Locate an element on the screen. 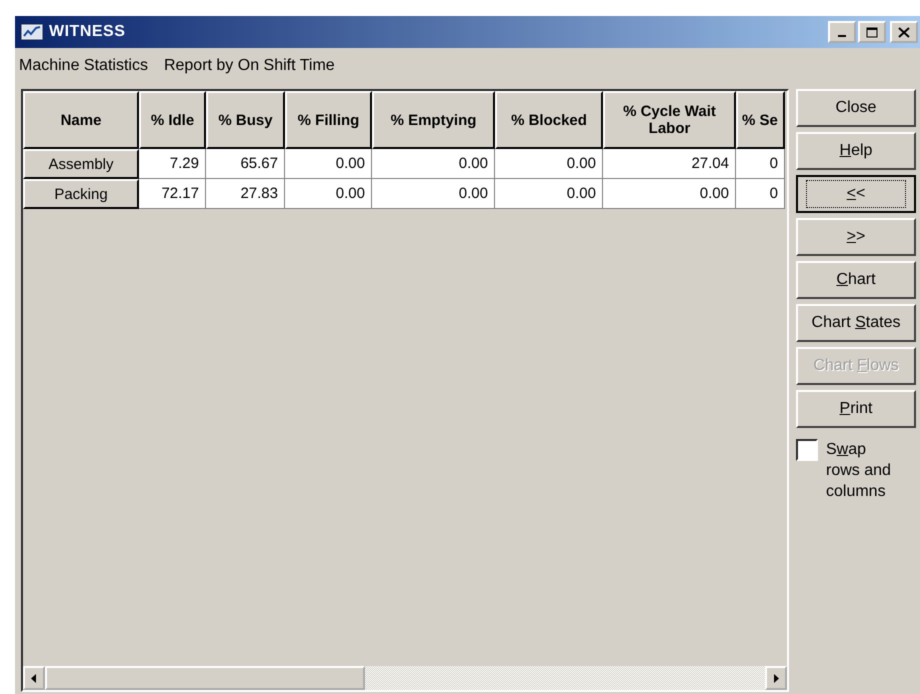 The width and height of the screenshot is (920, 694). right-arrow-icon is located at coordinates (776, 678).